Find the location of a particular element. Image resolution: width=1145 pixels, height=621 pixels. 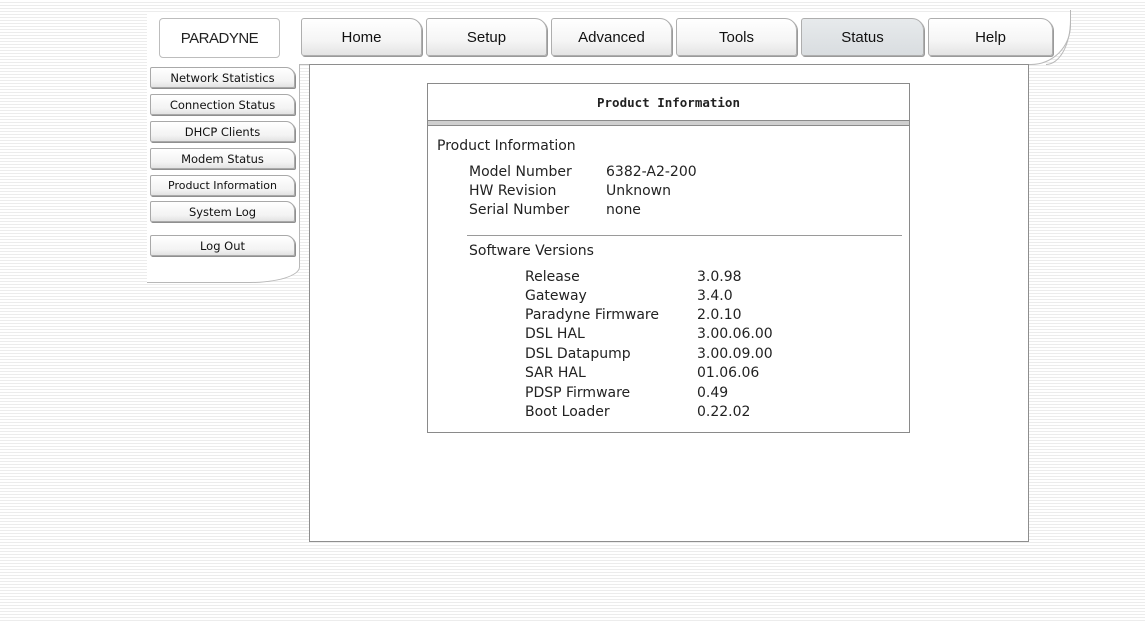

product-info-box-title: Product Information is located at coordinates (668, 102).